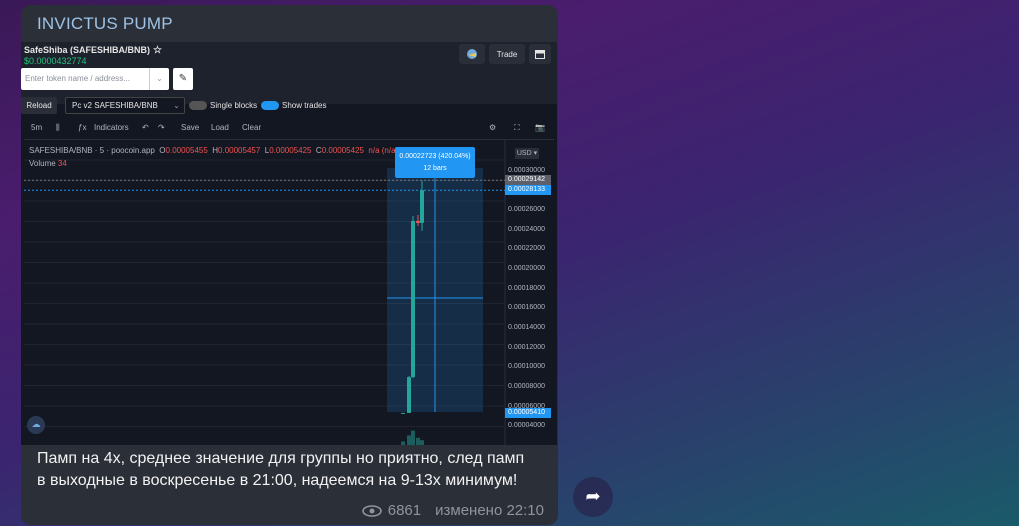 The width and height of the screenshot is (1019, 526). What do you see at coordinates (36, 425) in the screenshot?
I see `poocoin-logo-icon: ☁` at bounding box center [36, 425].